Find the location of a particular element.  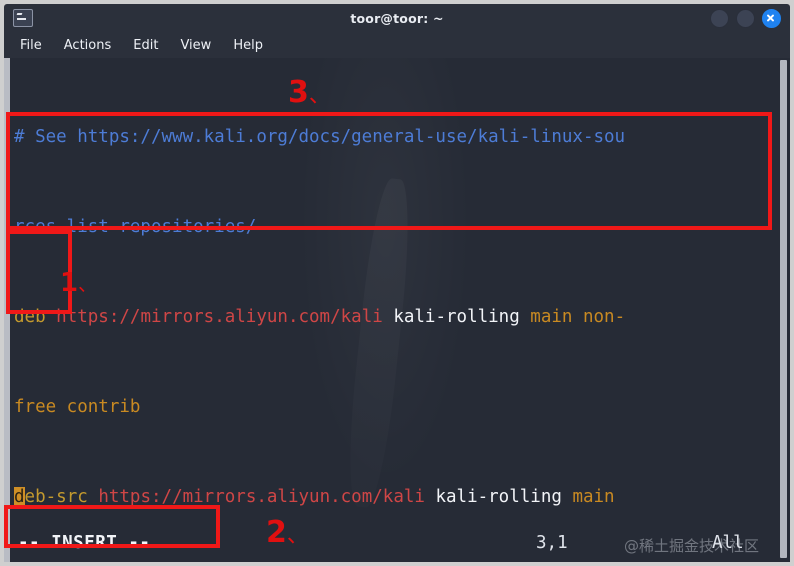

line-components: main non- is located at coordinates (578, 317).